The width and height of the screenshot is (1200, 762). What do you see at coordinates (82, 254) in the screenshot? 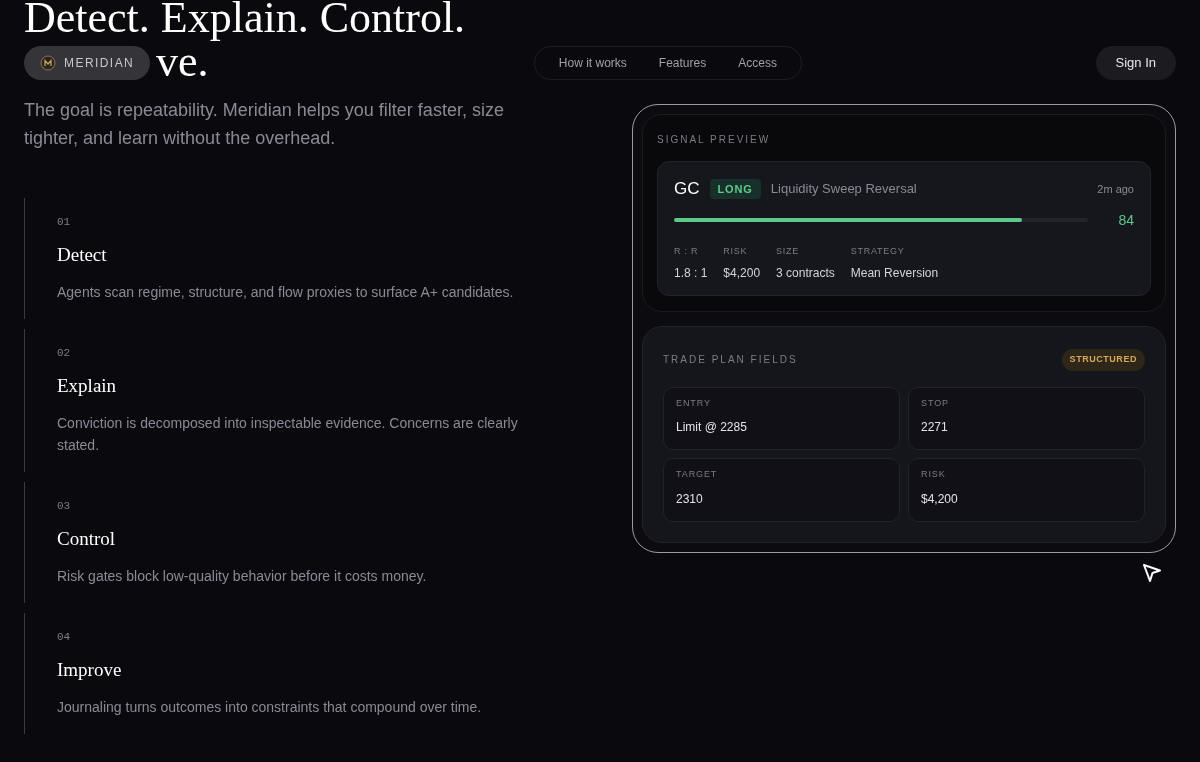
I see `step-title: Detect` at bounding box center [82, 254].